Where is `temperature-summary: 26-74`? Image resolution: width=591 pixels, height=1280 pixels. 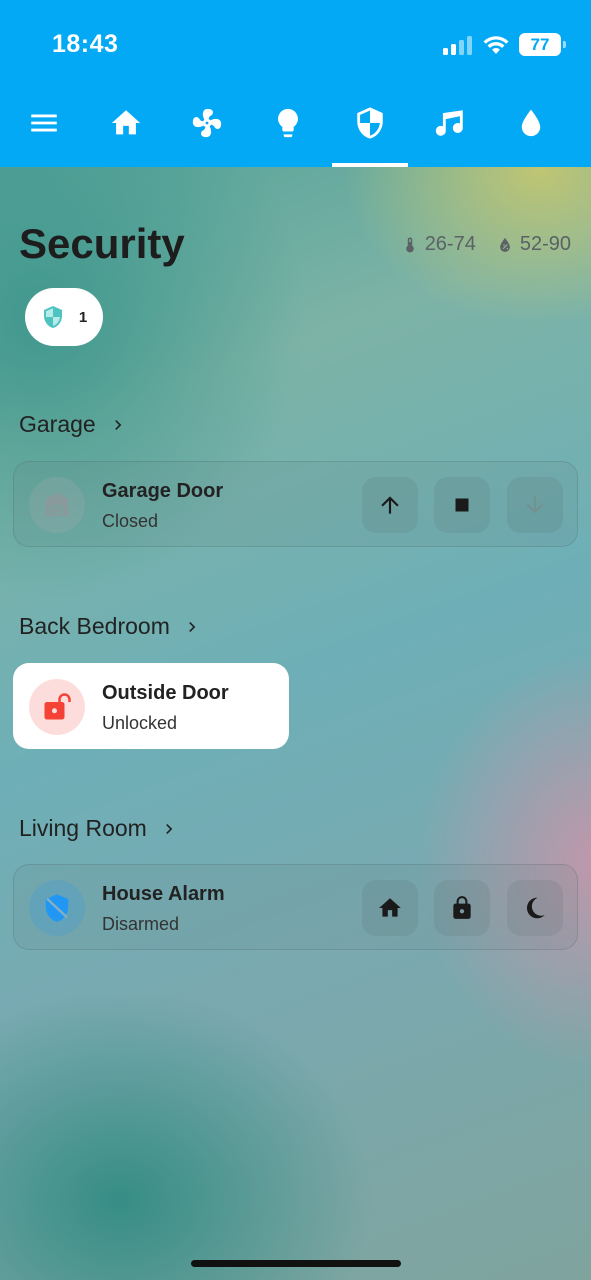 temperature-summary: 26-74 is located at coordinates (438, 244).